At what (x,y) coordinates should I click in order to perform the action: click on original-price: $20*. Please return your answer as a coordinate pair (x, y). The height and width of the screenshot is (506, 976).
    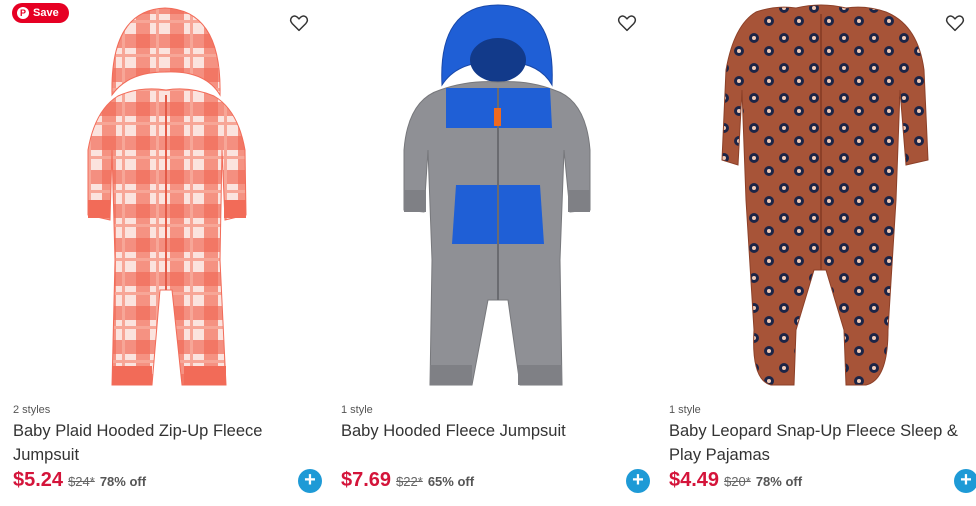
    Looking at the image, I should click on (737, 481).